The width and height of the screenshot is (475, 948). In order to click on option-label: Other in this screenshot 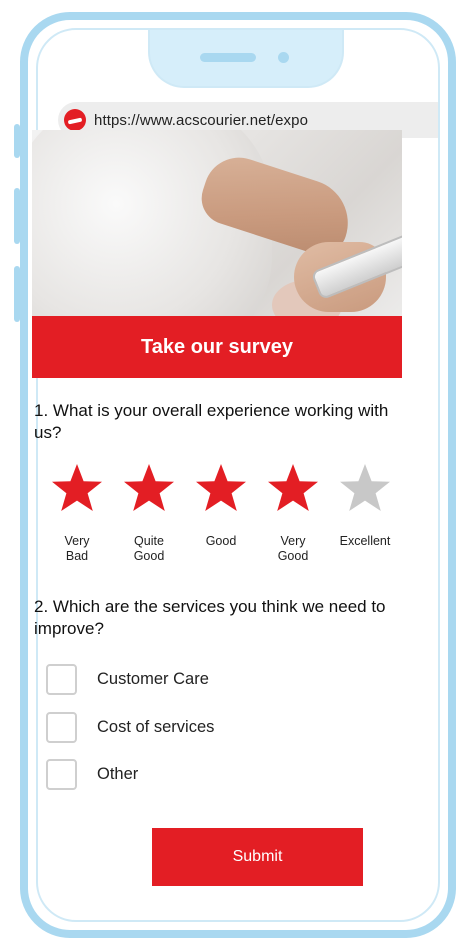, I will do `click(118, 773)`.